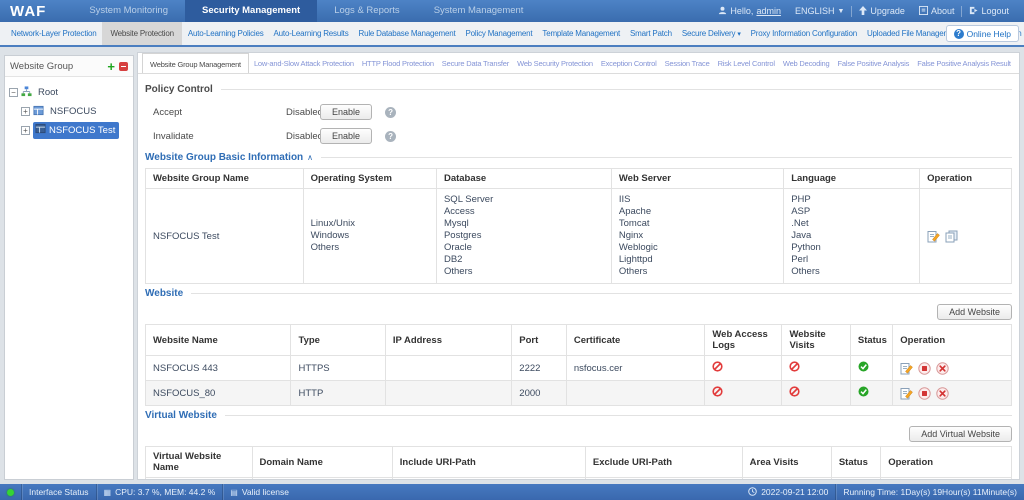 This screenshot has height=500, width=1024. Describe the element at coordinates (663, 478) in the screenshot. I see `exclude-uri-path-cell` at that location.